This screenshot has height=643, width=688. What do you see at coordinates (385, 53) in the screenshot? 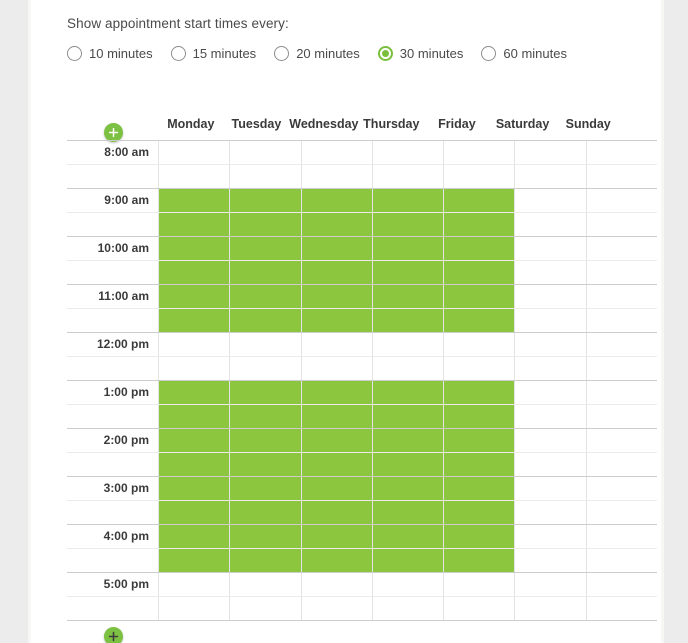
I see `radio-selected-icon` at bounding box center [385, 53].